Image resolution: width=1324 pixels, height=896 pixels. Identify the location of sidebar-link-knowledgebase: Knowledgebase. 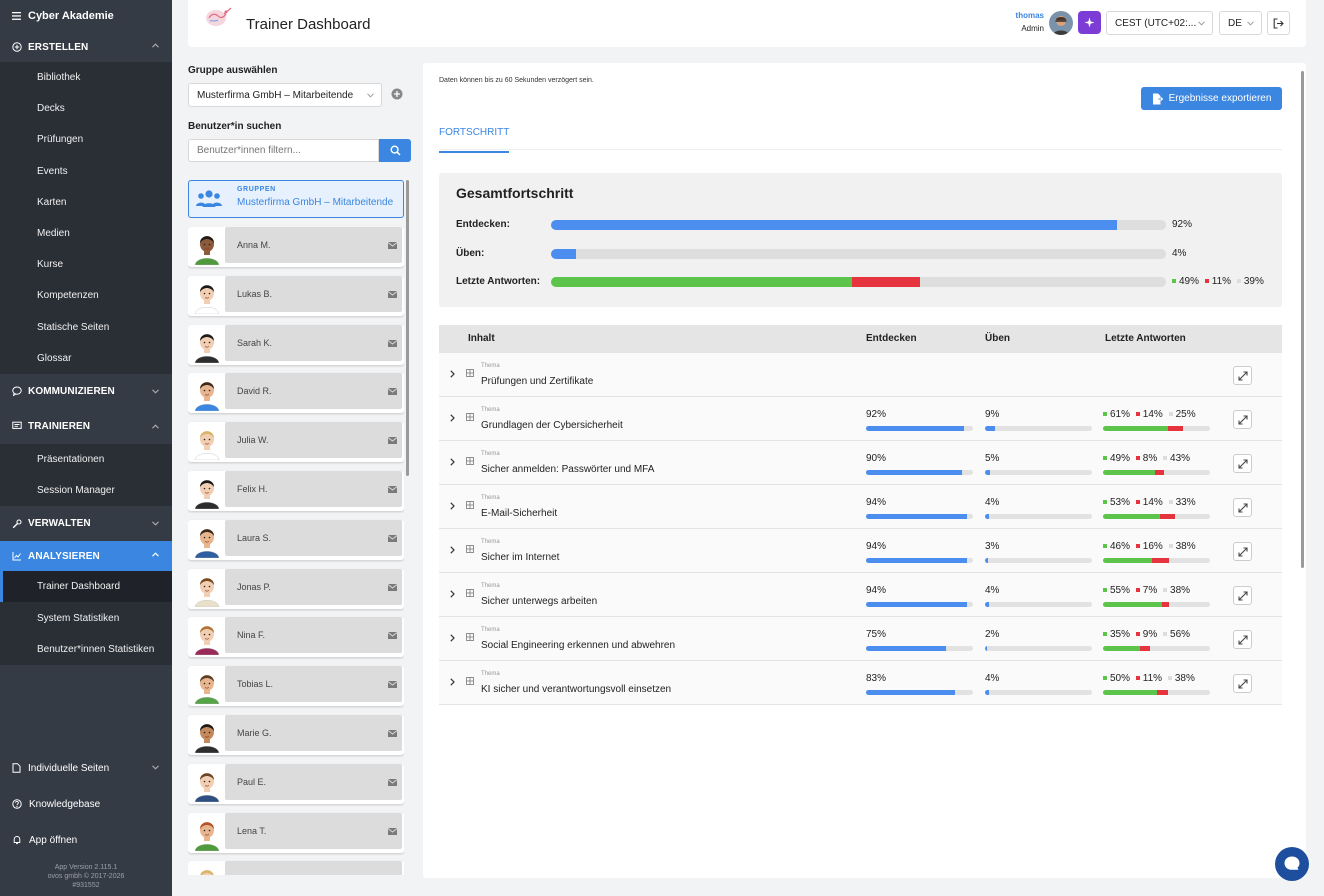
(86, 804).